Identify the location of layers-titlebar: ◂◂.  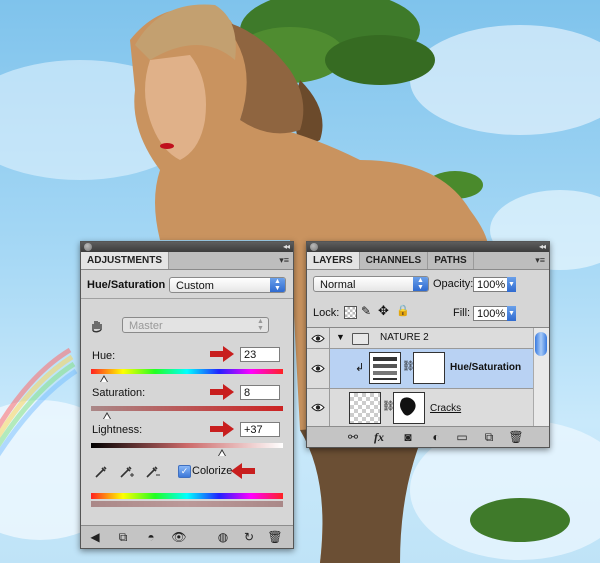
(428, 247).